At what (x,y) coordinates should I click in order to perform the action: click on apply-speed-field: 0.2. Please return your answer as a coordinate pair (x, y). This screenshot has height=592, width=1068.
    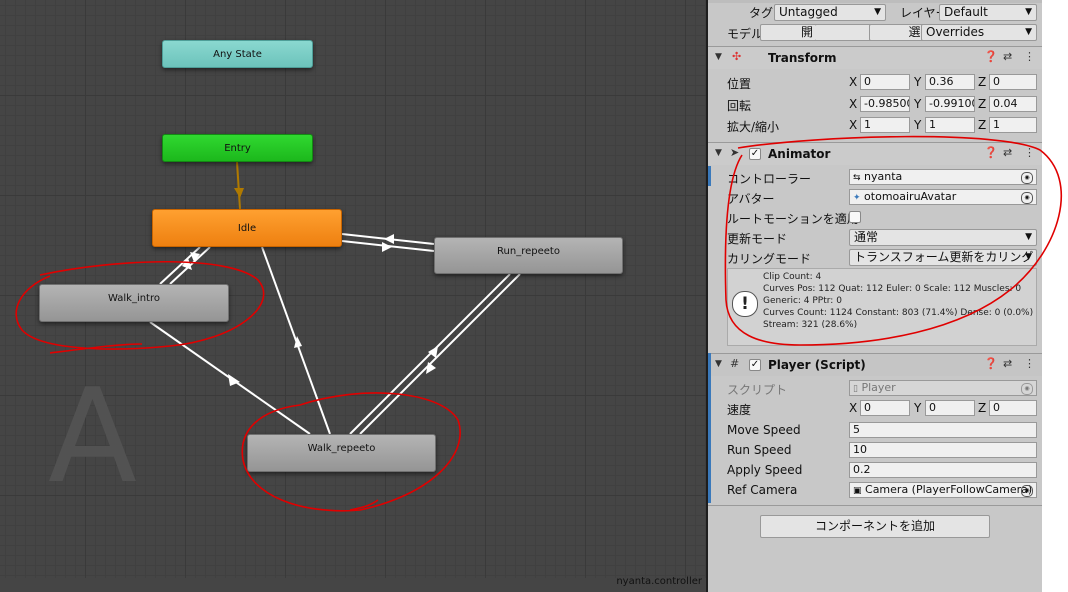
    Looking at the image, I should click on (943, 470).